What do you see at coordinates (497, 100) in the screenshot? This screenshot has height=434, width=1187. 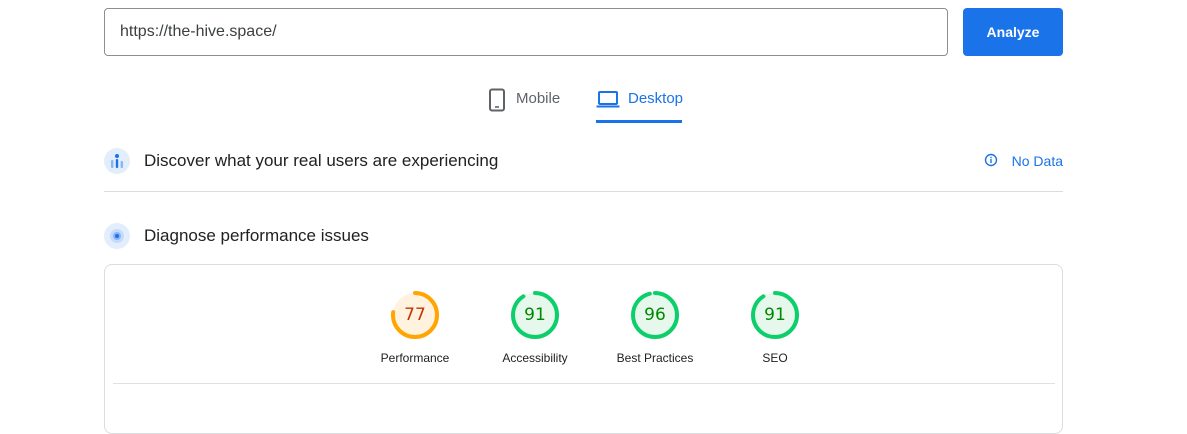 I see `smartphone-icon` at bounding box center [497, 100].